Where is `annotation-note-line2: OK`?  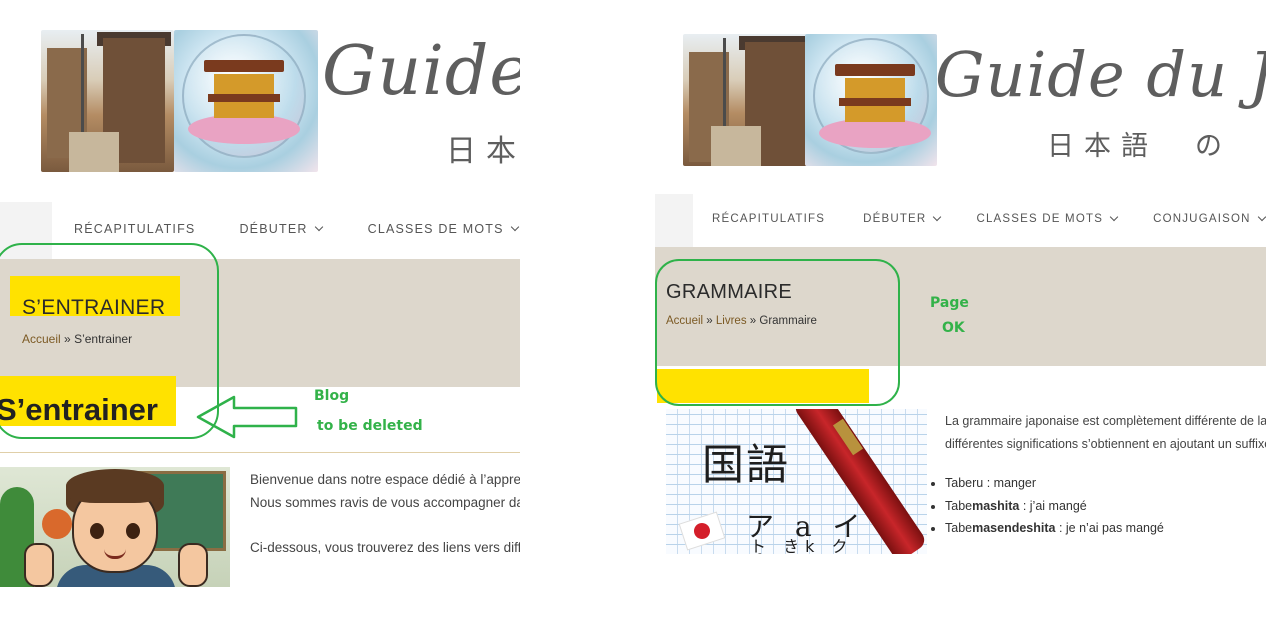
annotation-note-line2: OK is located at coordinates (953, 328).